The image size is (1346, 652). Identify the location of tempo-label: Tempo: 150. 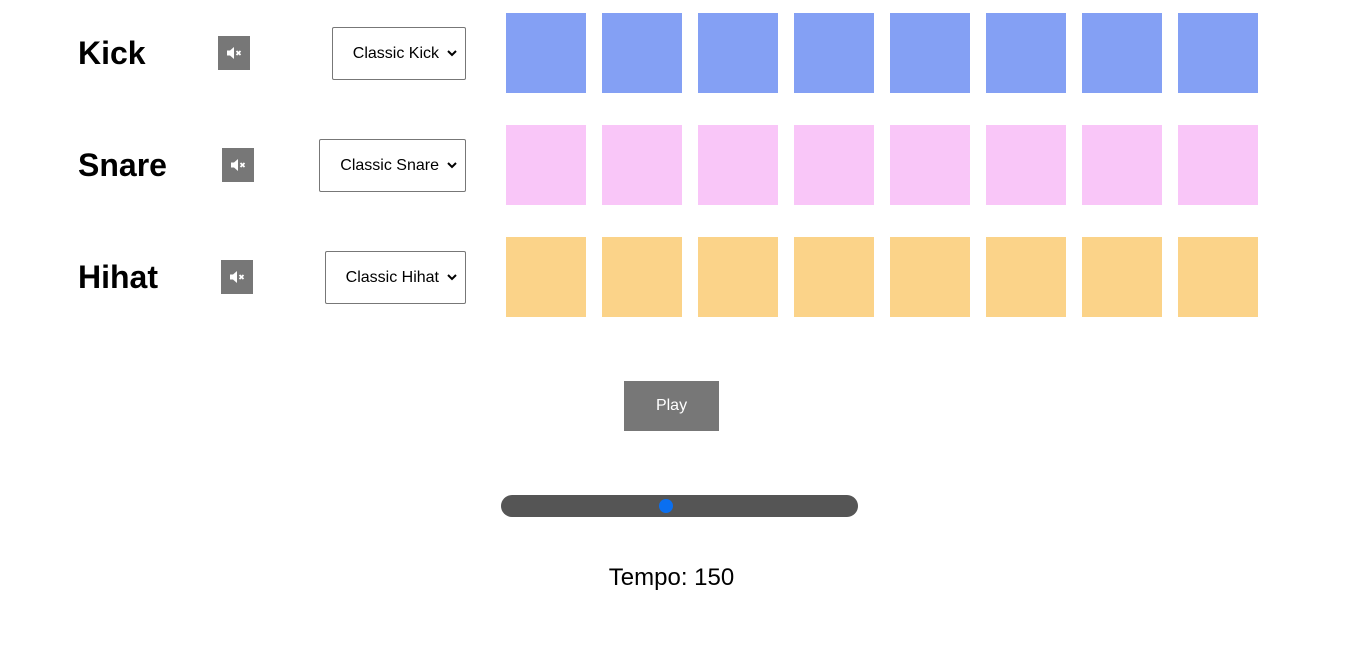
(671, 578).